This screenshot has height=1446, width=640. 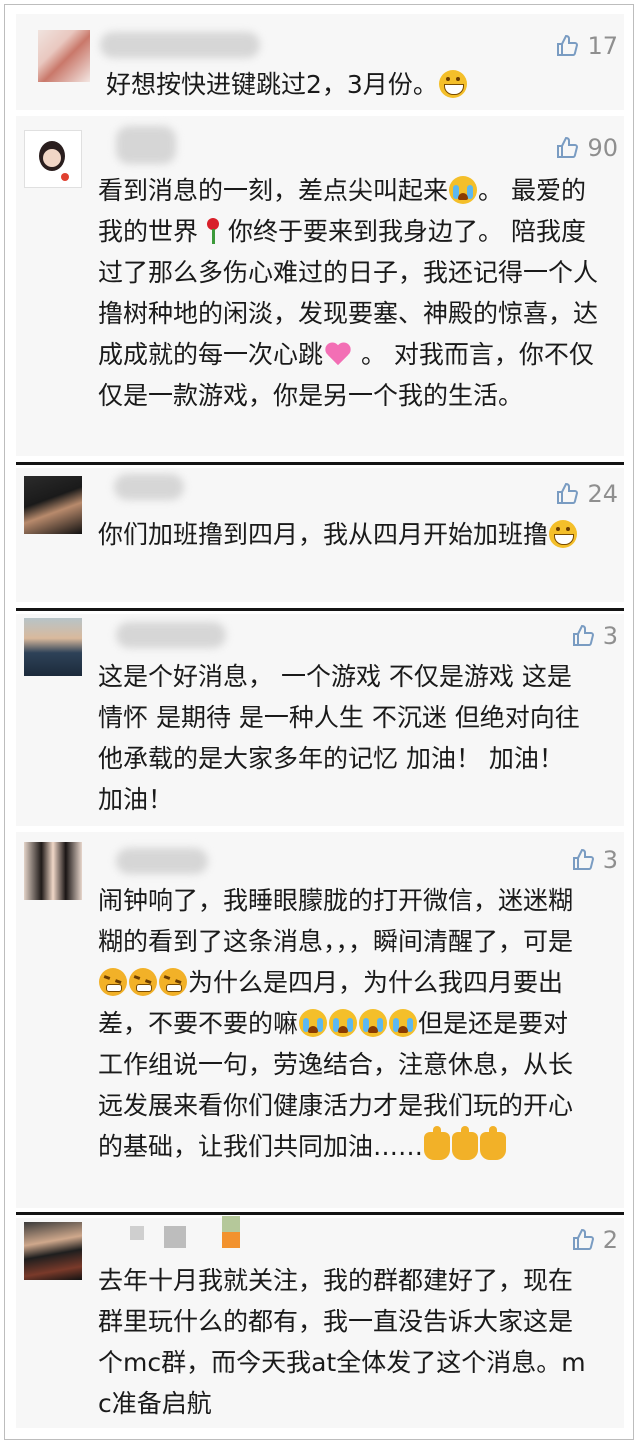 What do you see at coordinates (272, 84) in the screenshot?
I see `comment-text-segment: 好想按快进键跳过2，3月份。` at bounding box center [272, 84].